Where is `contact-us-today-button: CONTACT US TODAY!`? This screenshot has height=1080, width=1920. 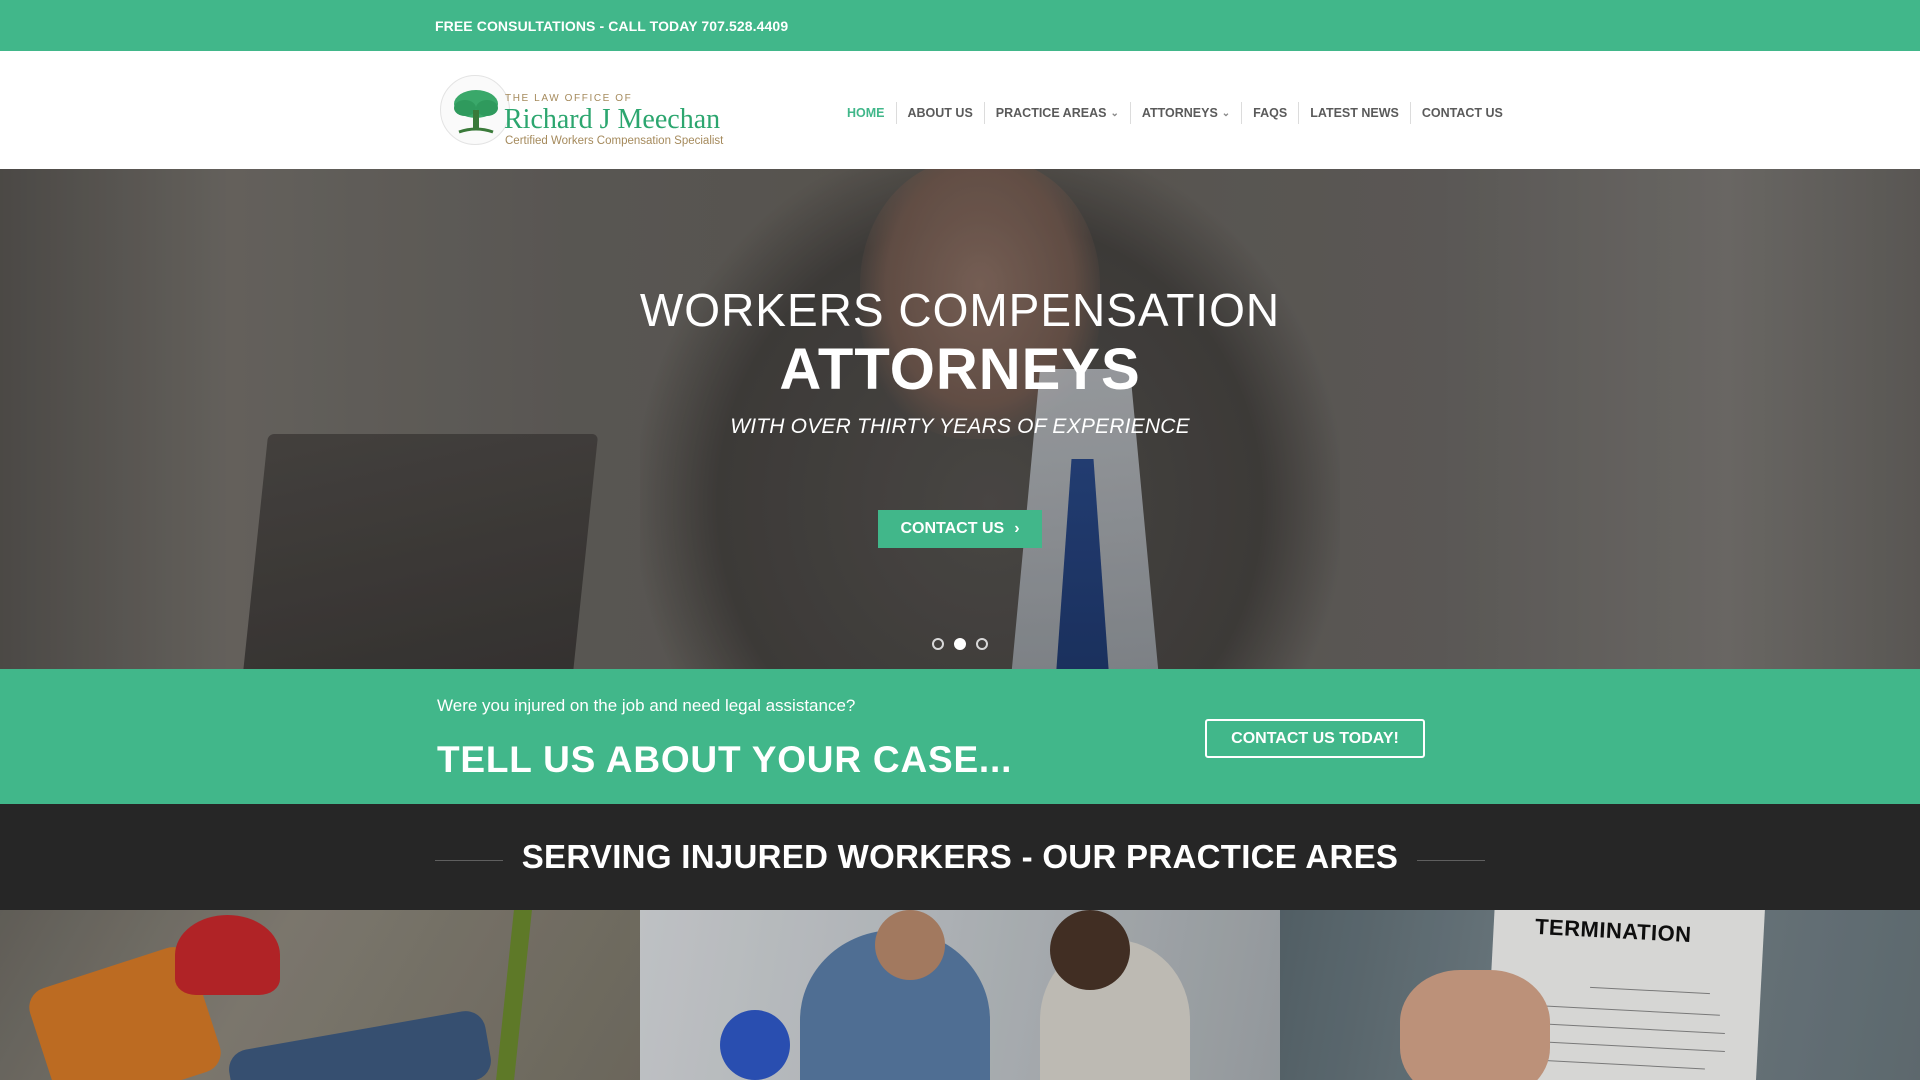 contact-us-today-button: CONTACT US TODAY! is located at coordinates (1315, 738).